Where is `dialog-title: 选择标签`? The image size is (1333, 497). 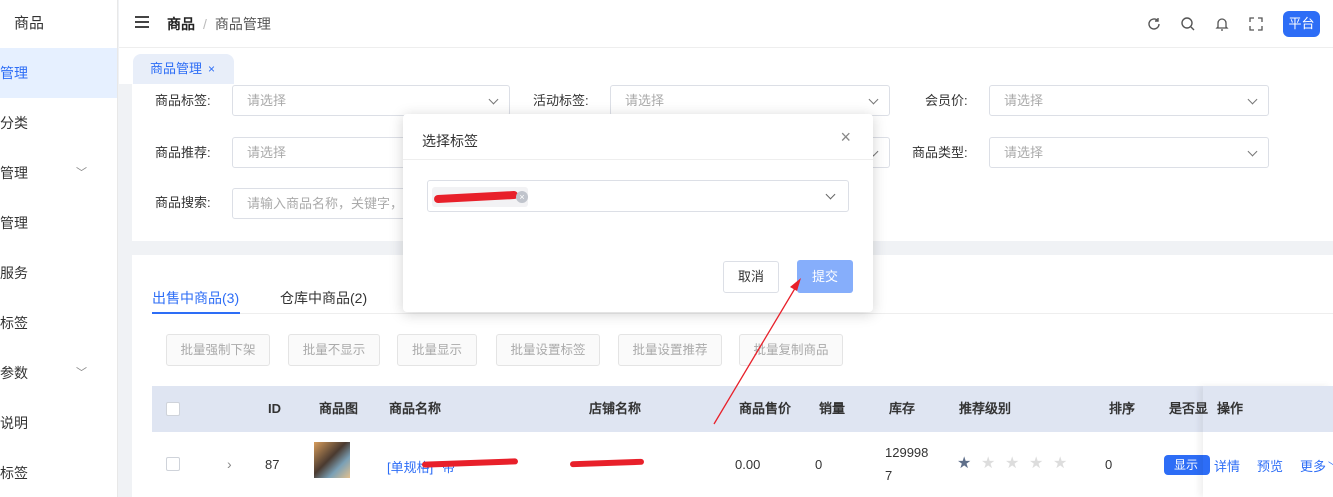
dialog-title: 选择标签 is located at coordinates (450, 141).